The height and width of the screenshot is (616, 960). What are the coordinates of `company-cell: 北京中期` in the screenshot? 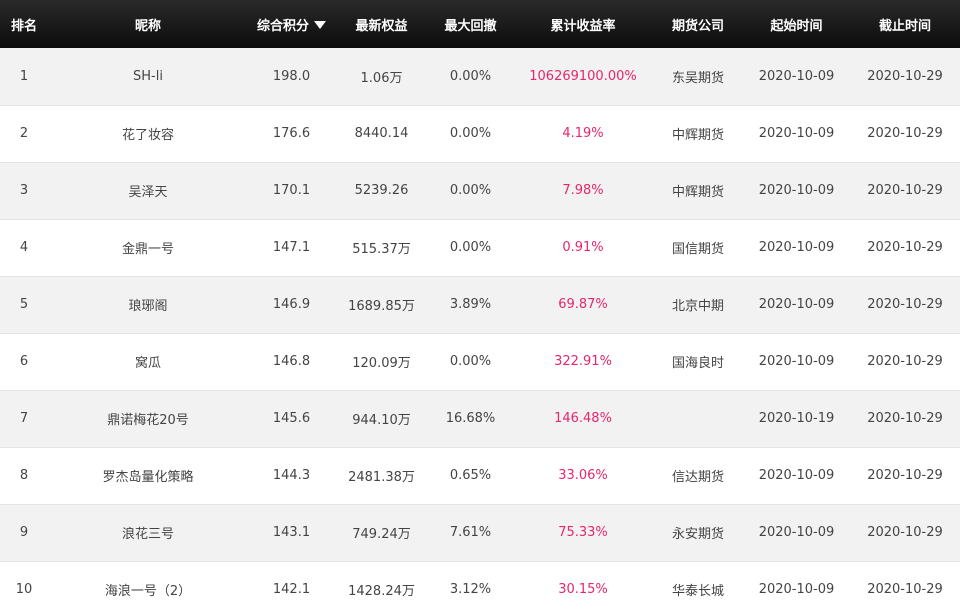 It's located at (697, 306).